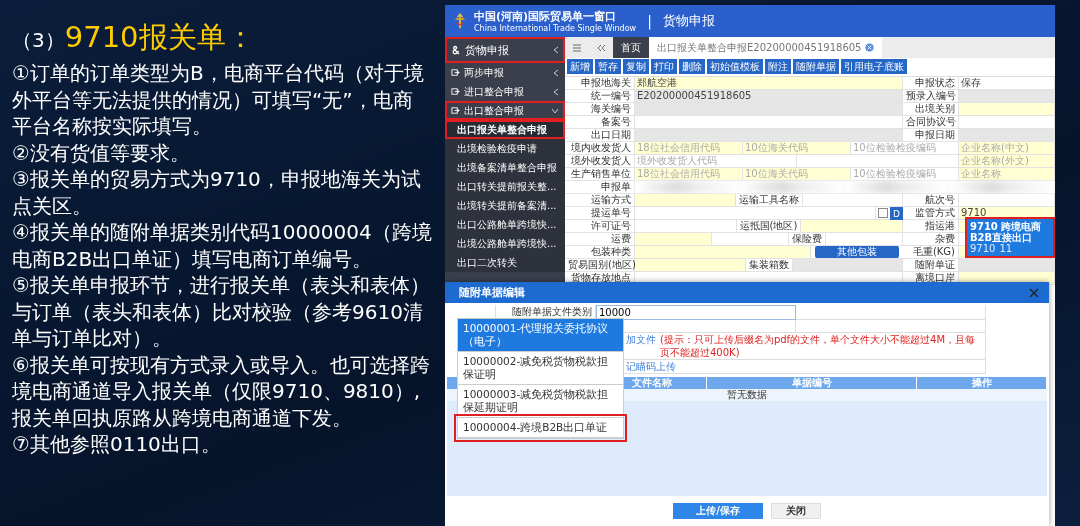  I want to click on modal-title: 随附单据编辑, so click(492, 292).